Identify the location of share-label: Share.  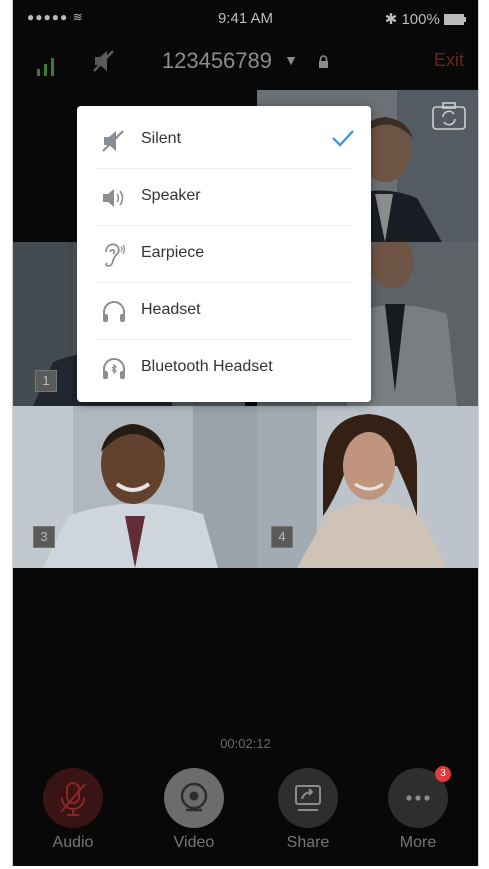
(308, 842).